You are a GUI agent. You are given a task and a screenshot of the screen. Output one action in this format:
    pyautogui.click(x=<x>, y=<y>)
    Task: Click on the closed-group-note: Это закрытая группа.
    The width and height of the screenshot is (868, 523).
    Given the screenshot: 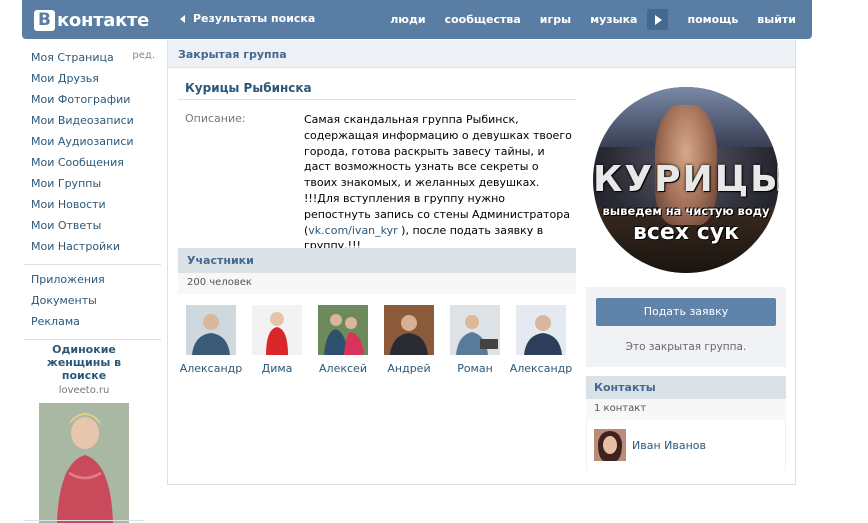 What is the action you would take?
    pyautogui.click(x=686, y=347)
    